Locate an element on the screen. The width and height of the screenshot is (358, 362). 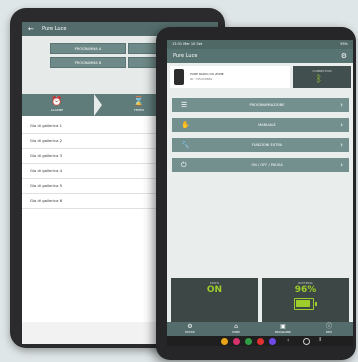
menu-manual-button: ✋ MANUALE › is located at coordinates (260, 125).